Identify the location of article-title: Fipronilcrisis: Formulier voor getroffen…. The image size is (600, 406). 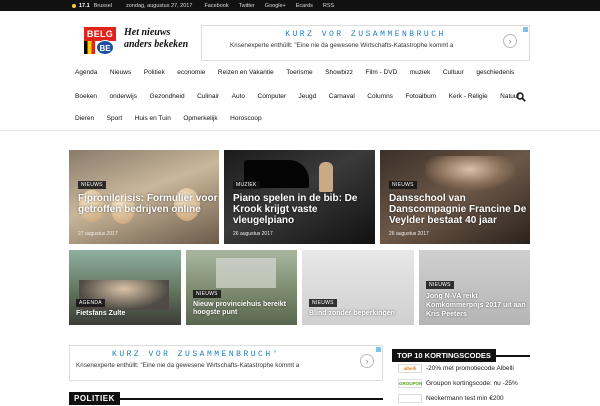
(148, 204).